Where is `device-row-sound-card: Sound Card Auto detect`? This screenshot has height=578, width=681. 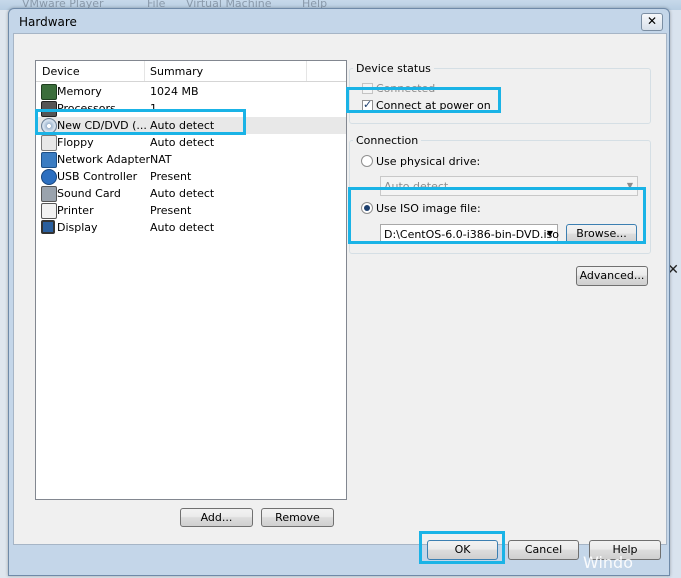 device-row-sound-card: Sound Card Auto detect is located at coordinates (191, 193).